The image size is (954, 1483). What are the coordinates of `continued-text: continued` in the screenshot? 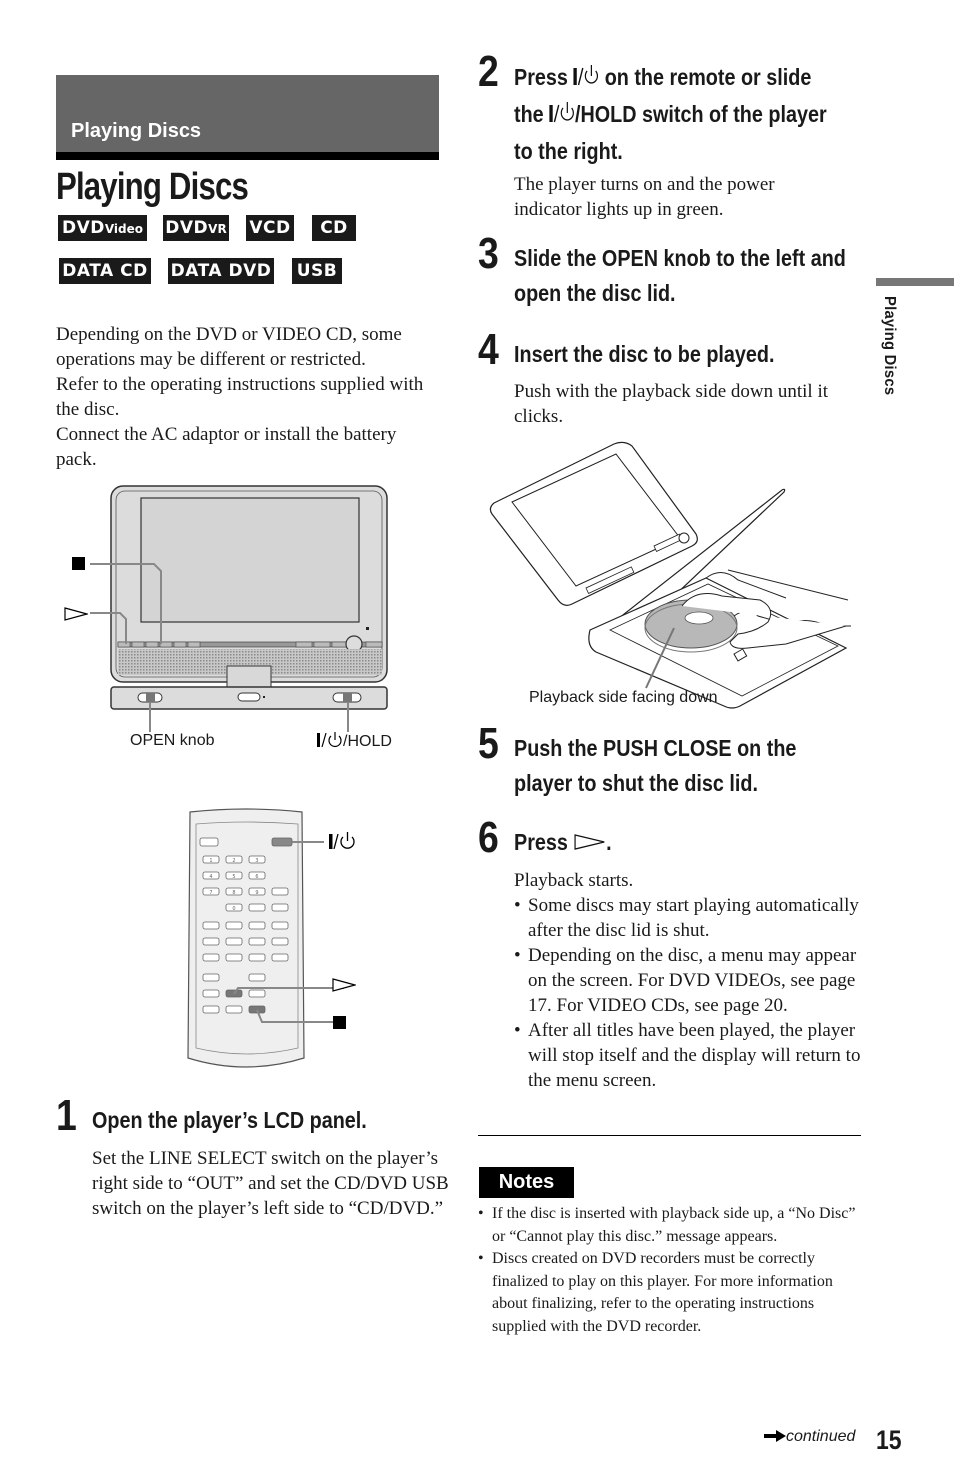 It's located at (821, 1436).